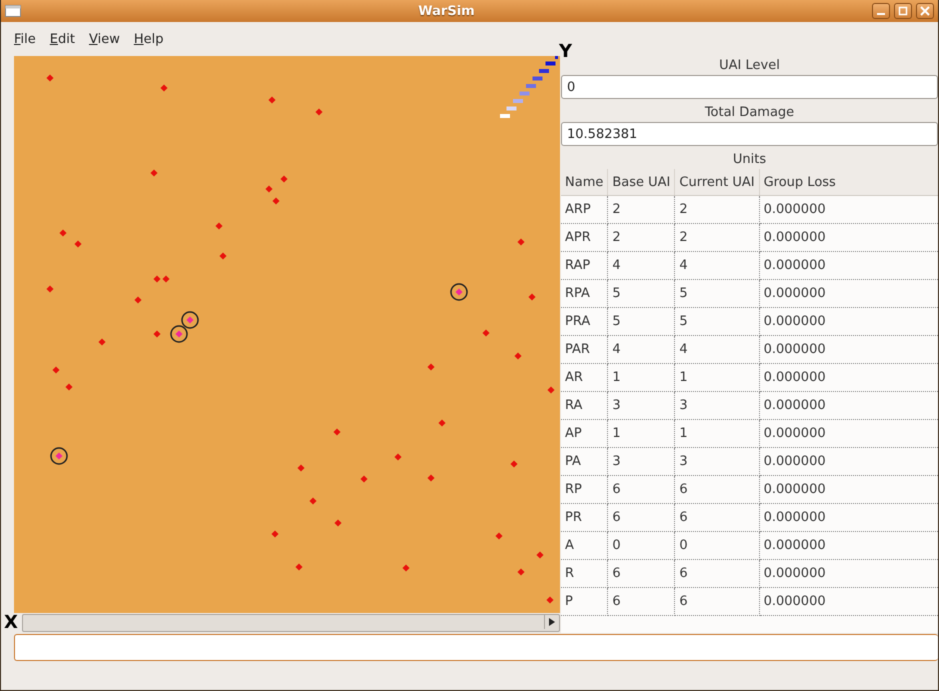  Describe the element at coordinates (13, 11) in the screenshot. I see `window-menu-icon` at that location.